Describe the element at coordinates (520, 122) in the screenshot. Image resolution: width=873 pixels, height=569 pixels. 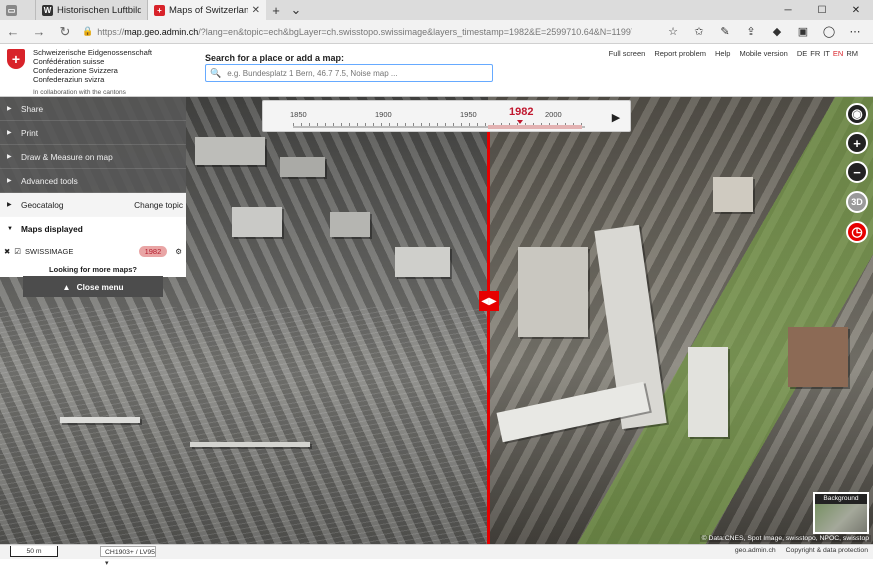
I see `timeline-marker-icon` at that location.